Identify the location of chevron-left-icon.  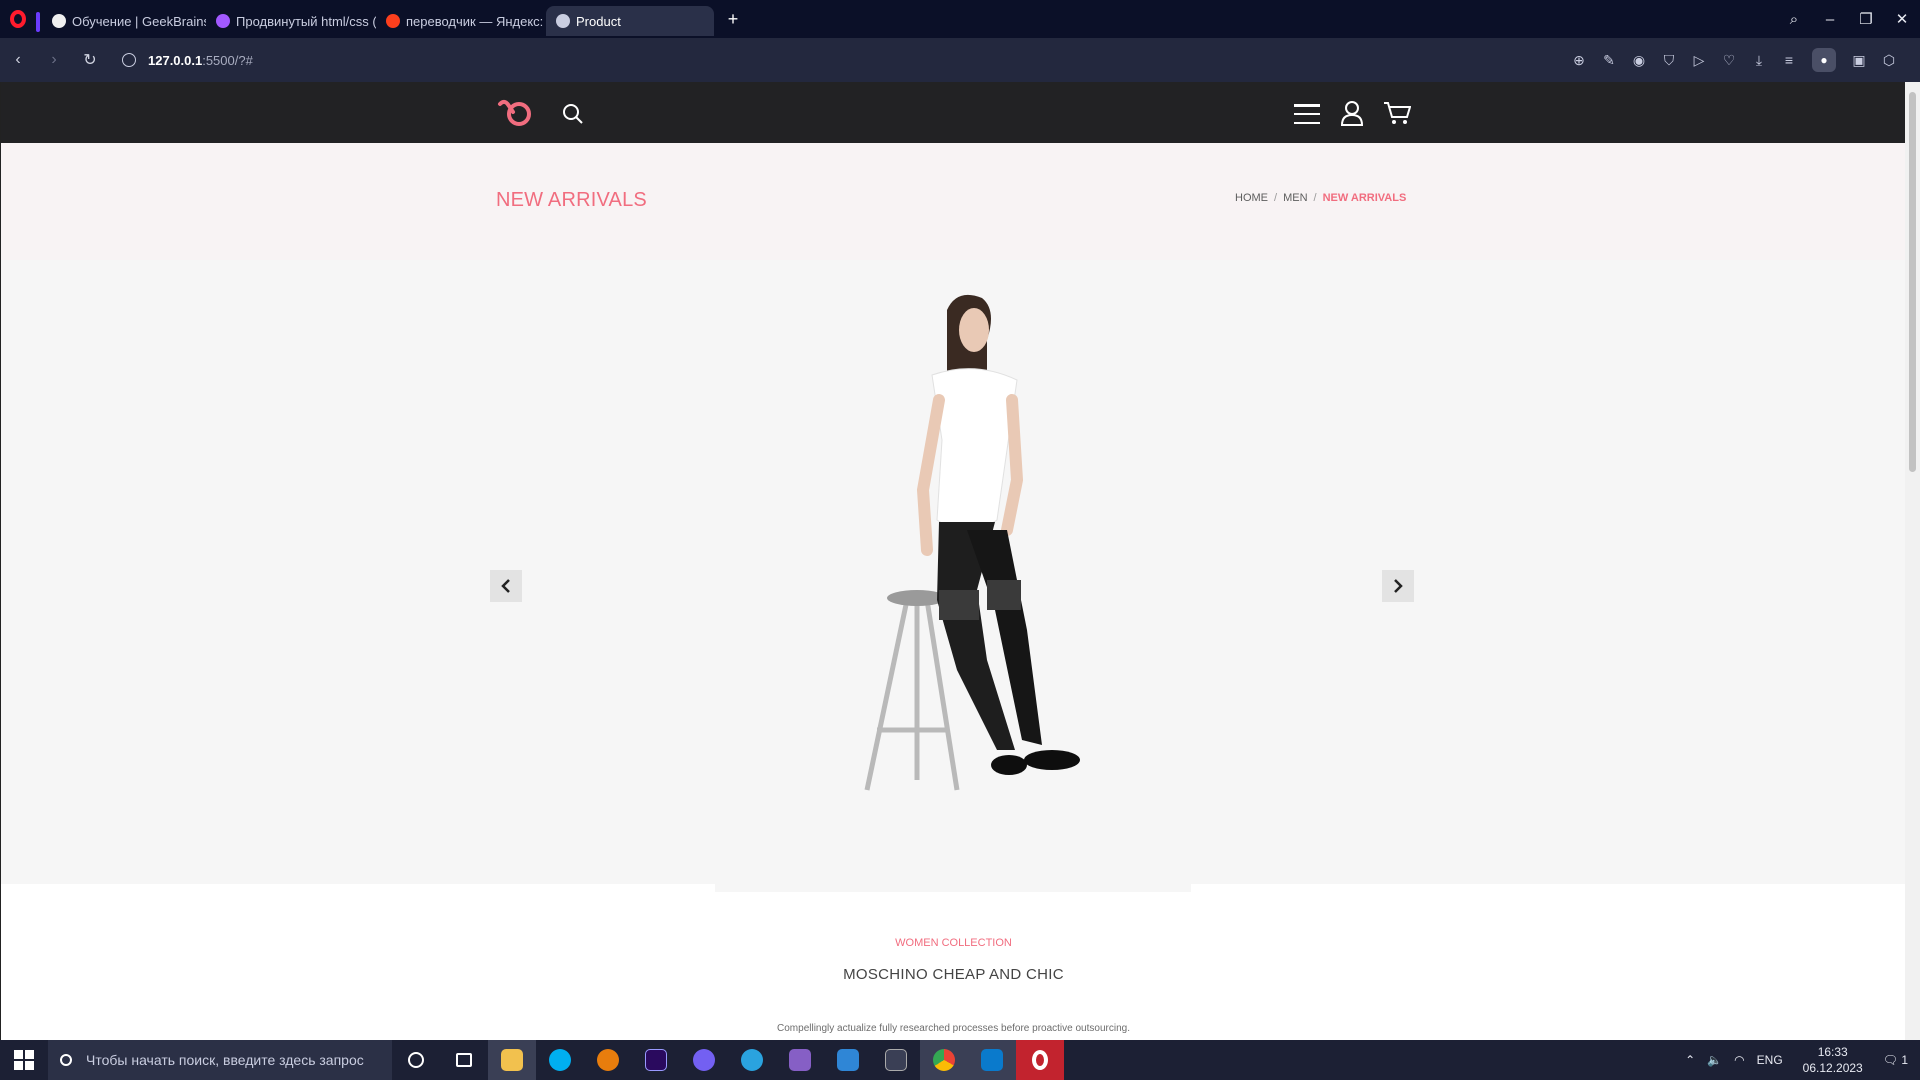
(505, 586).